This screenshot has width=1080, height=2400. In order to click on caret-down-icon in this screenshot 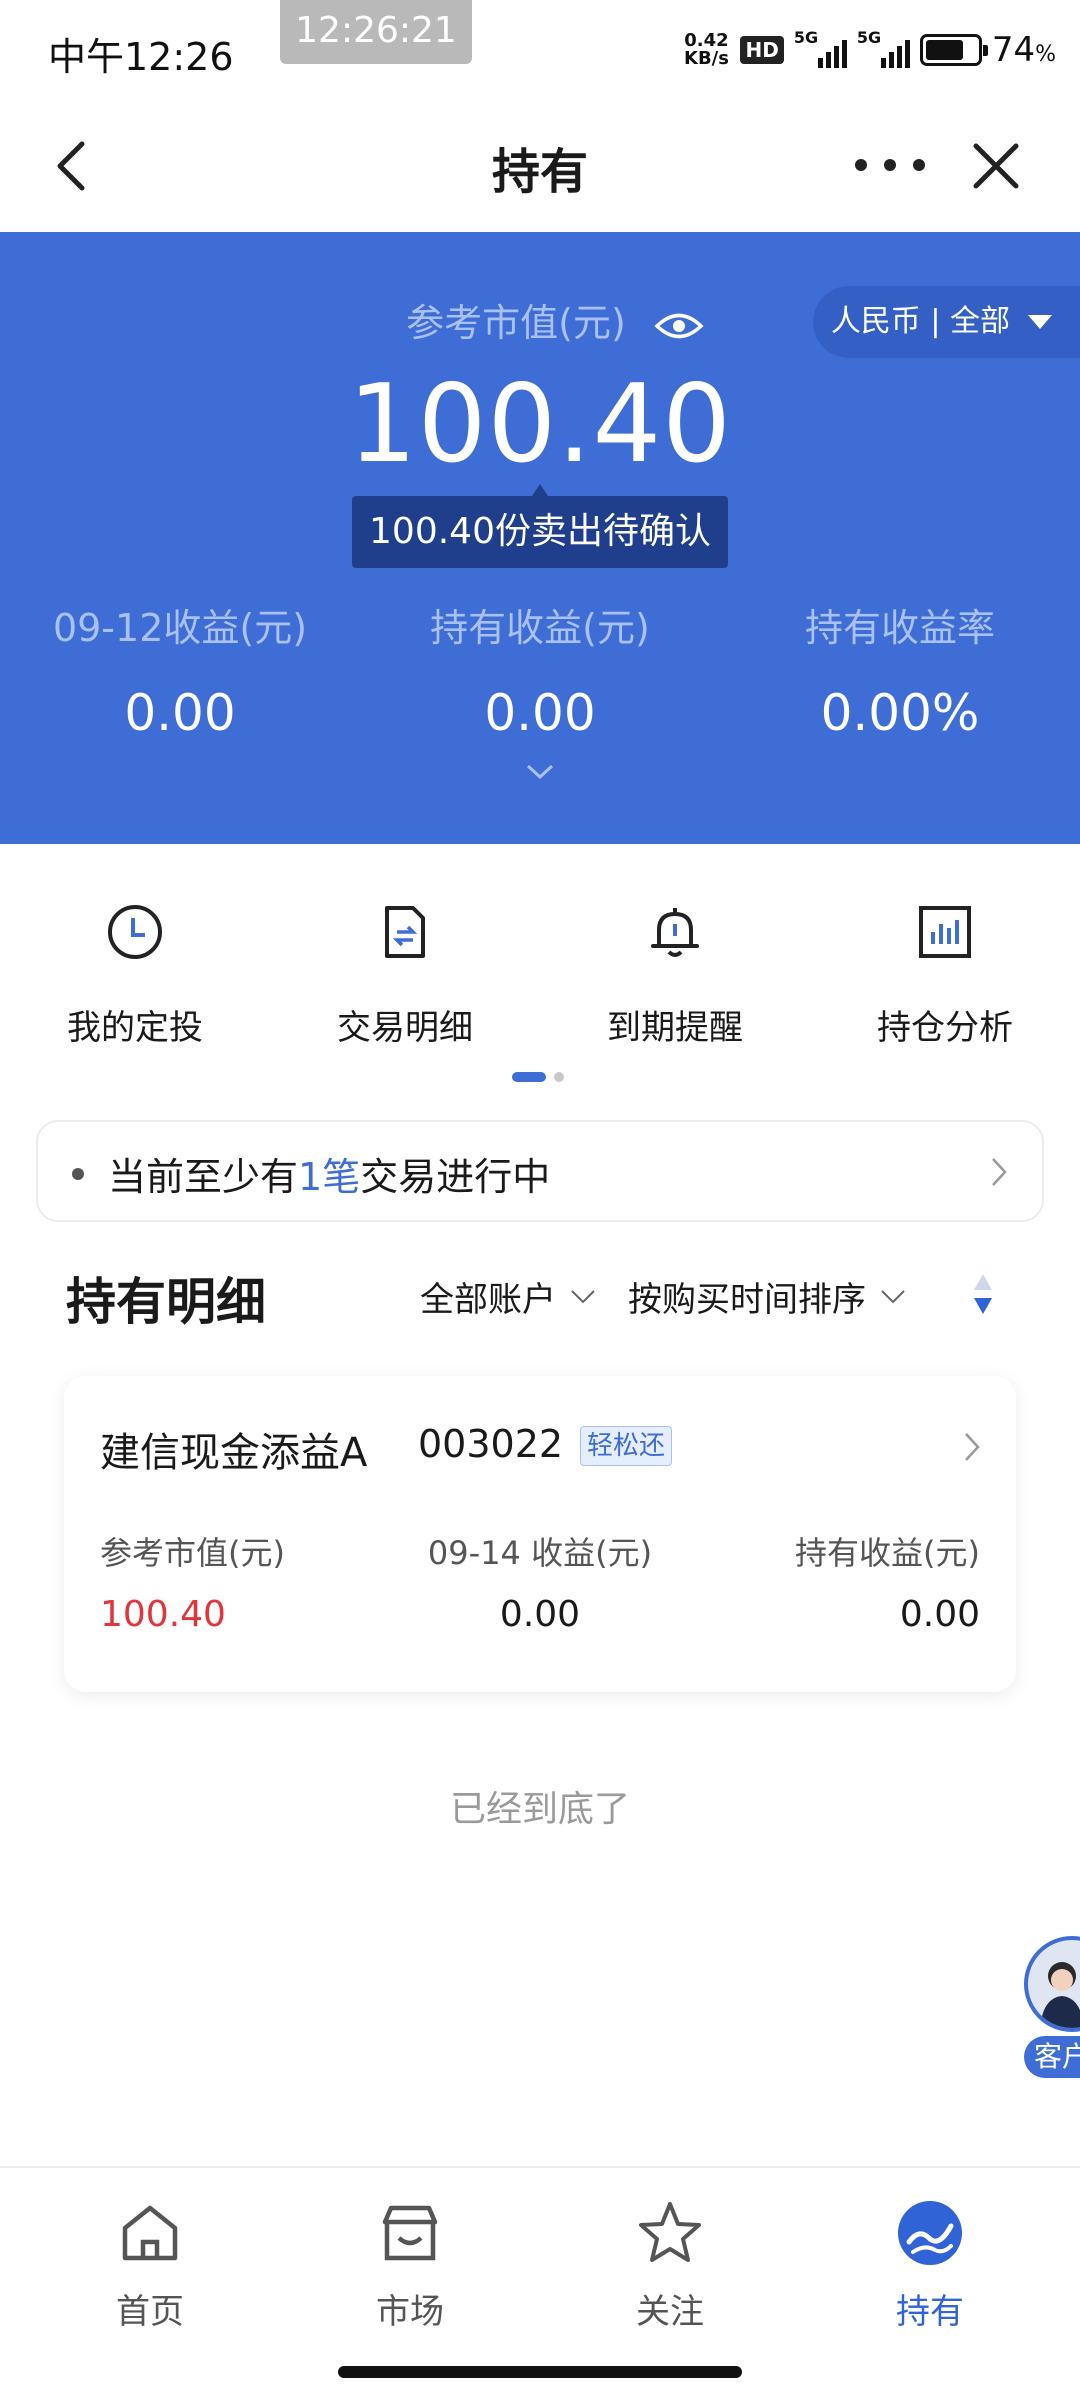, I will do `click(1040, 322)`.